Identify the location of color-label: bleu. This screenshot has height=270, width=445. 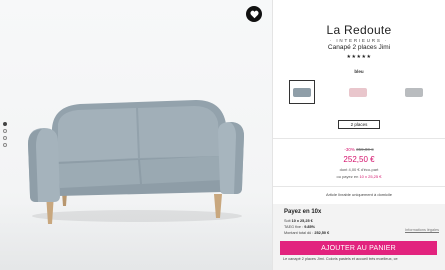
(359, 71).